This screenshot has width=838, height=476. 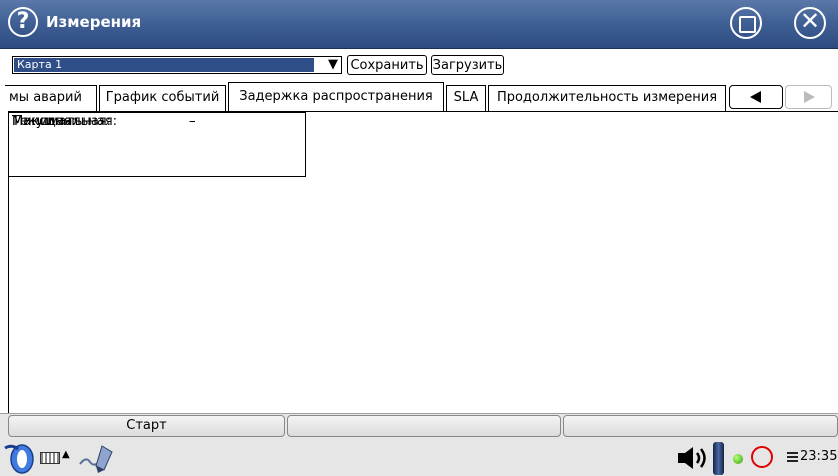 I want to click on record-icon, so click(x=762, y=457).